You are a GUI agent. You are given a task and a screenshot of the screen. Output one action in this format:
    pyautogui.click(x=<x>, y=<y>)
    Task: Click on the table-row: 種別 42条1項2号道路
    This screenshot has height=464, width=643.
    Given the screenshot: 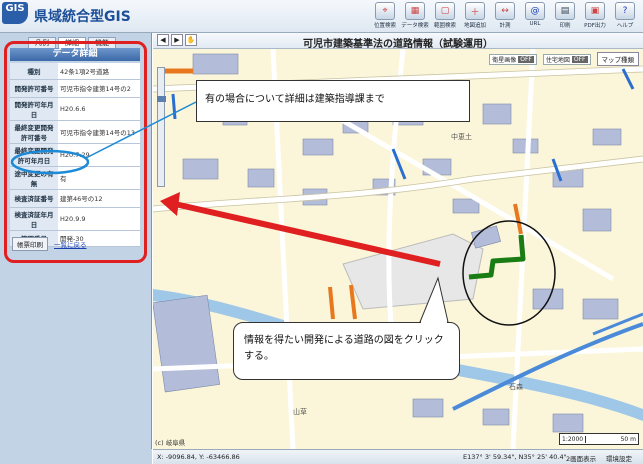 What is the action you would take?
    pyautogui.click(x=75, y=71)
    